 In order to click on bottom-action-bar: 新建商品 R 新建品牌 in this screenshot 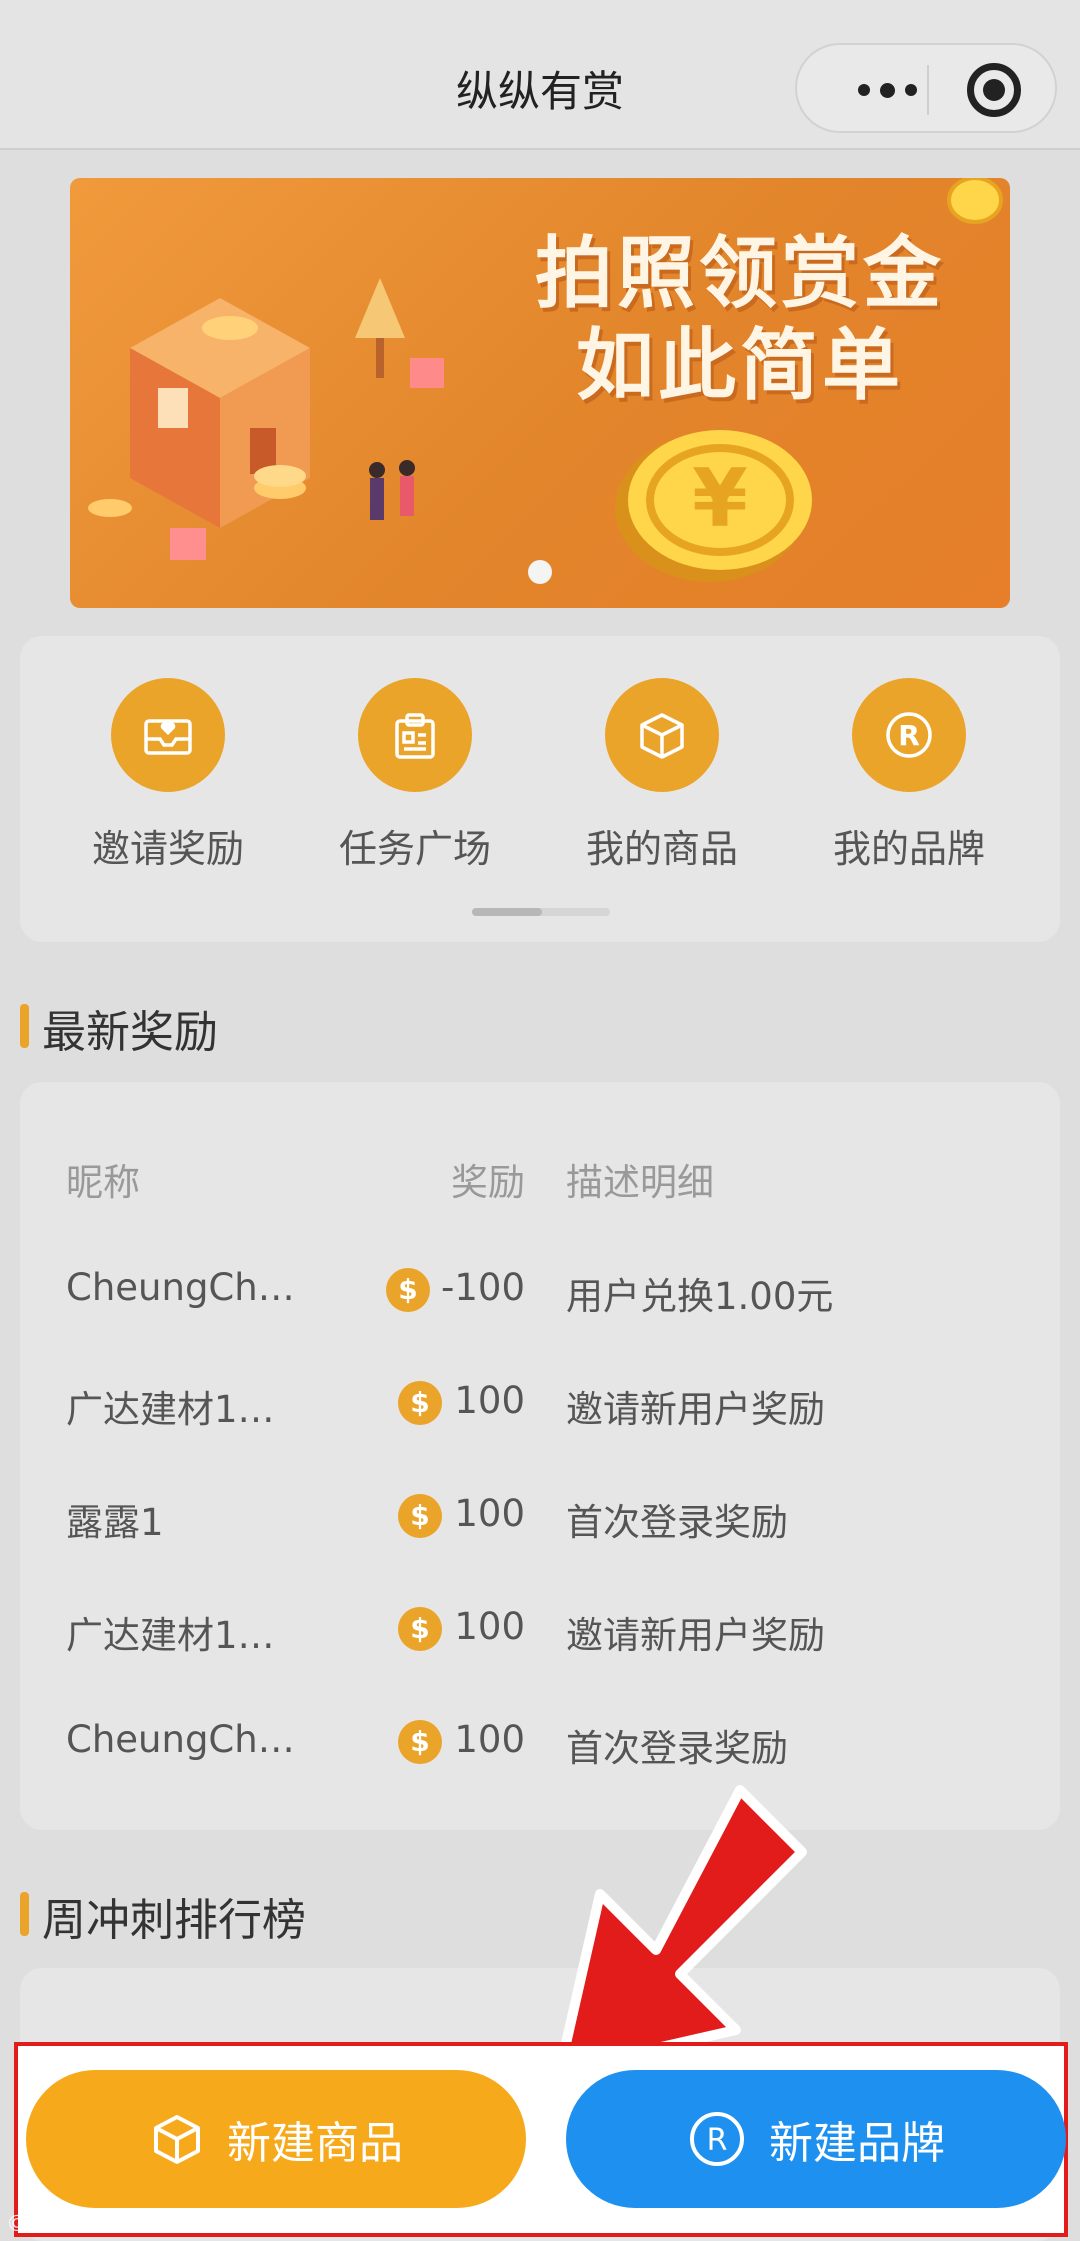, I will do `click(541, 2139)`.